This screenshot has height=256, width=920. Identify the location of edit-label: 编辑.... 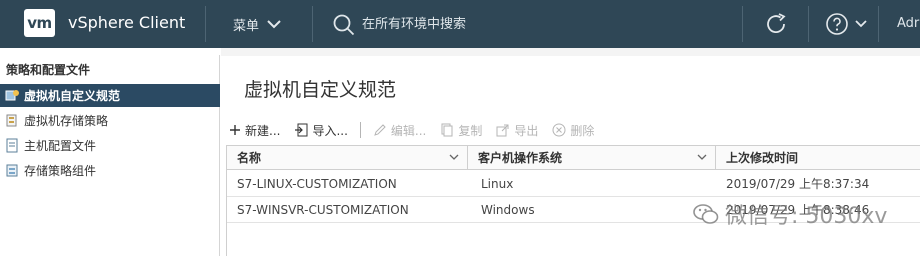
(408, 130).